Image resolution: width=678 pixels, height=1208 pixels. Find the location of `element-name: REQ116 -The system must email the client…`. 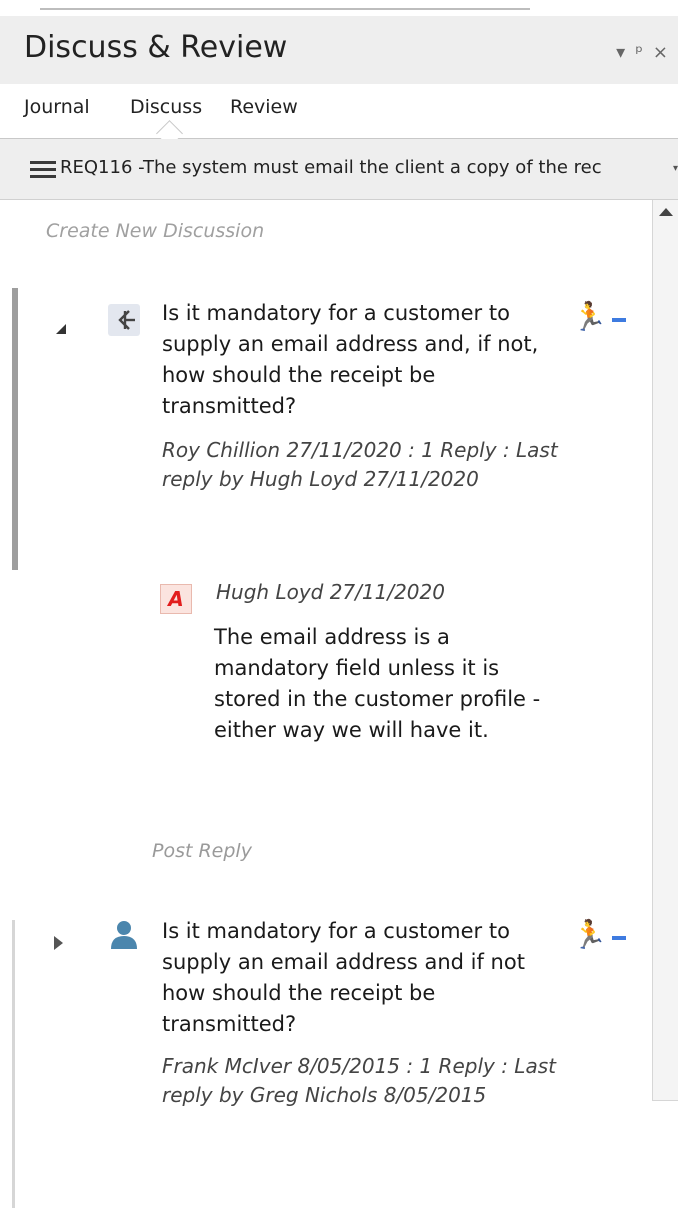

element-name: REQ116 -The system must email the client… is located at coordinates (331, 167).